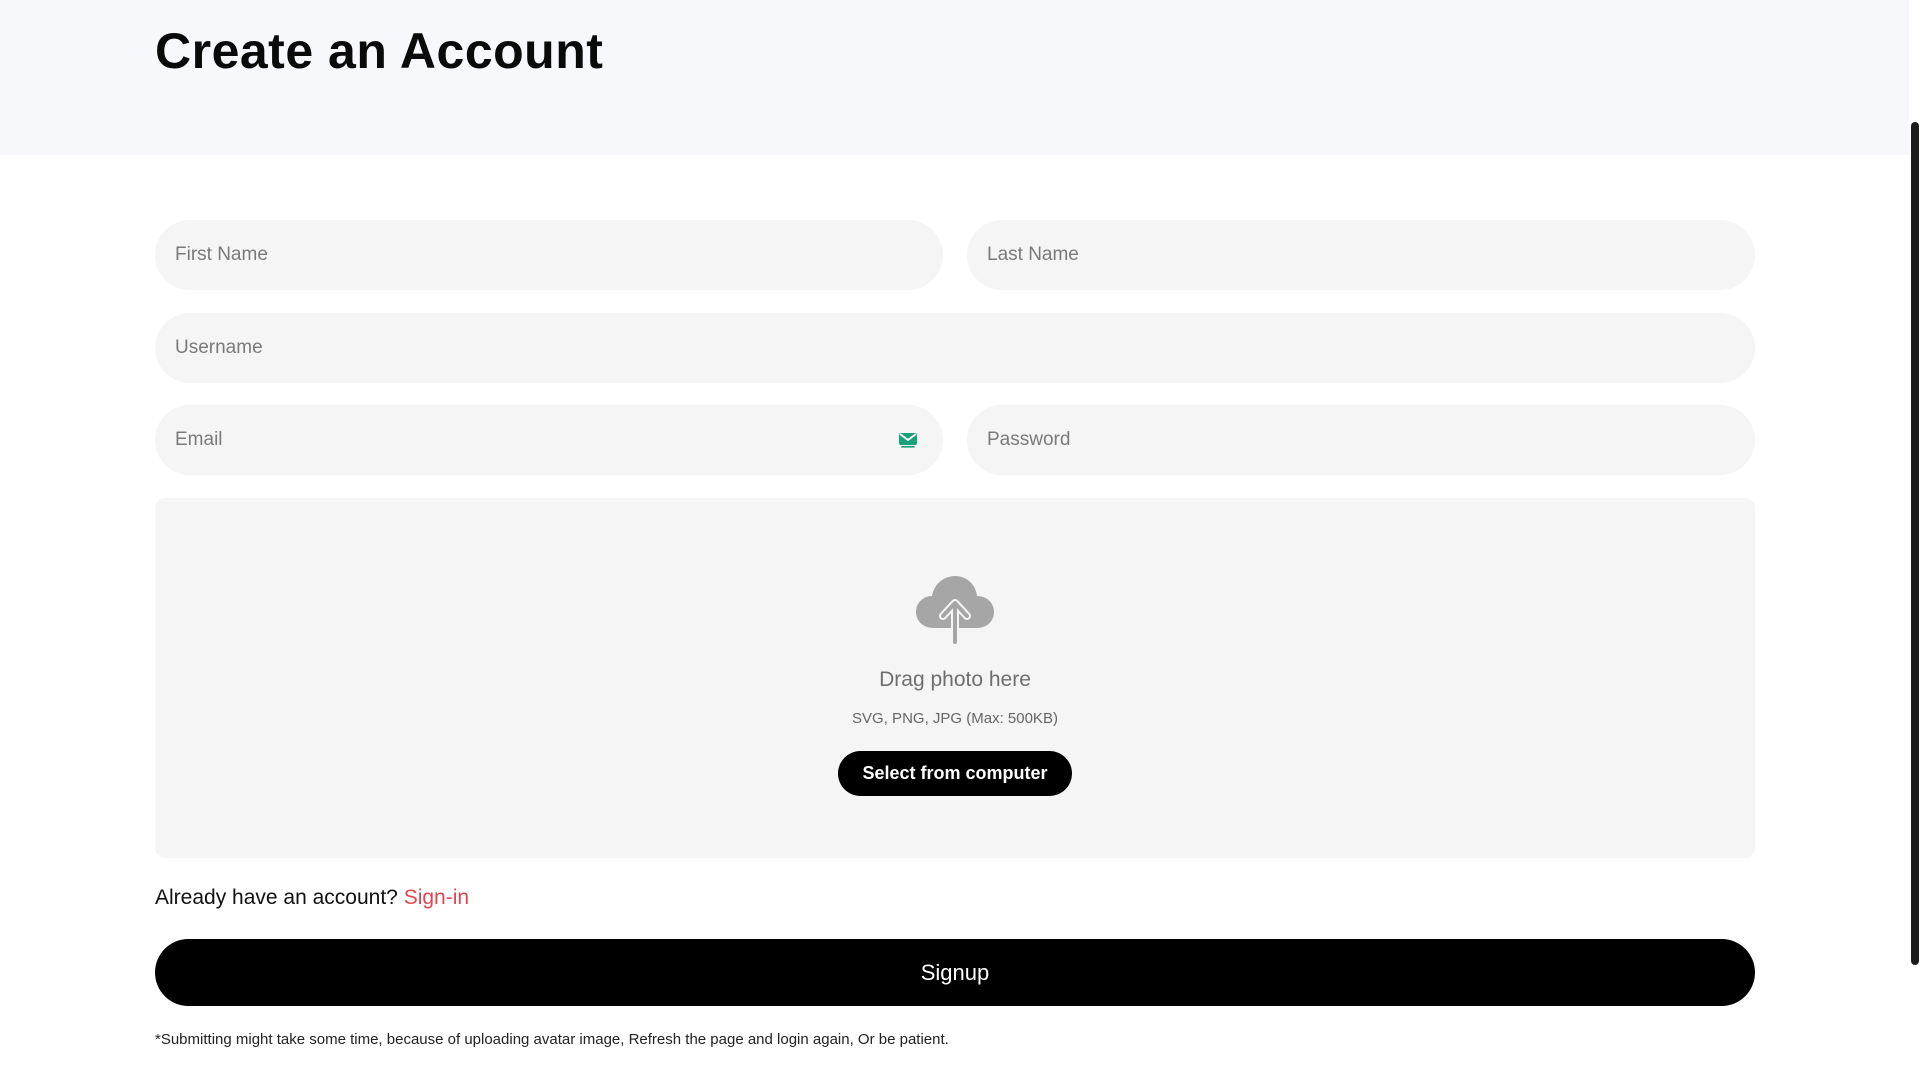  I want to click on username-input, so click(955, 348).